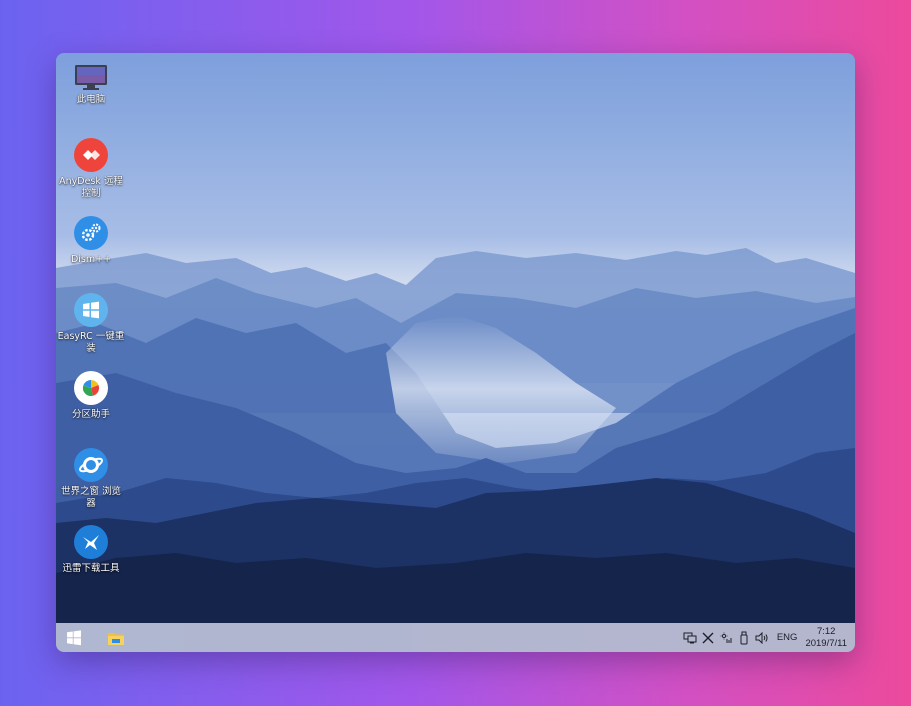 The height and width of the screenshot is (706, 911). What do you see at coordinates (787, 637) in the screenshot?
I see `language-indicator: ENG` at bounding box center [787, 637].